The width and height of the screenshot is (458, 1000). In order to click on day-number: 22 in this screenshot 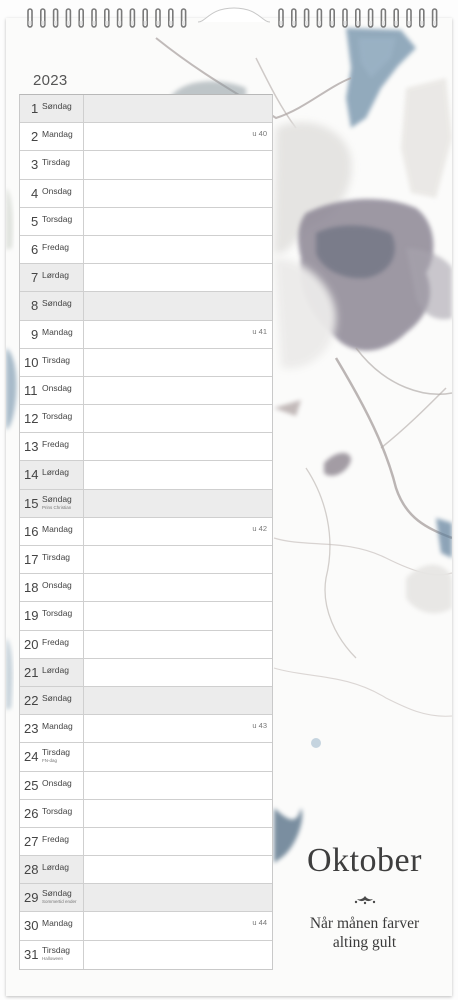, I will do `click(31, 700)`.